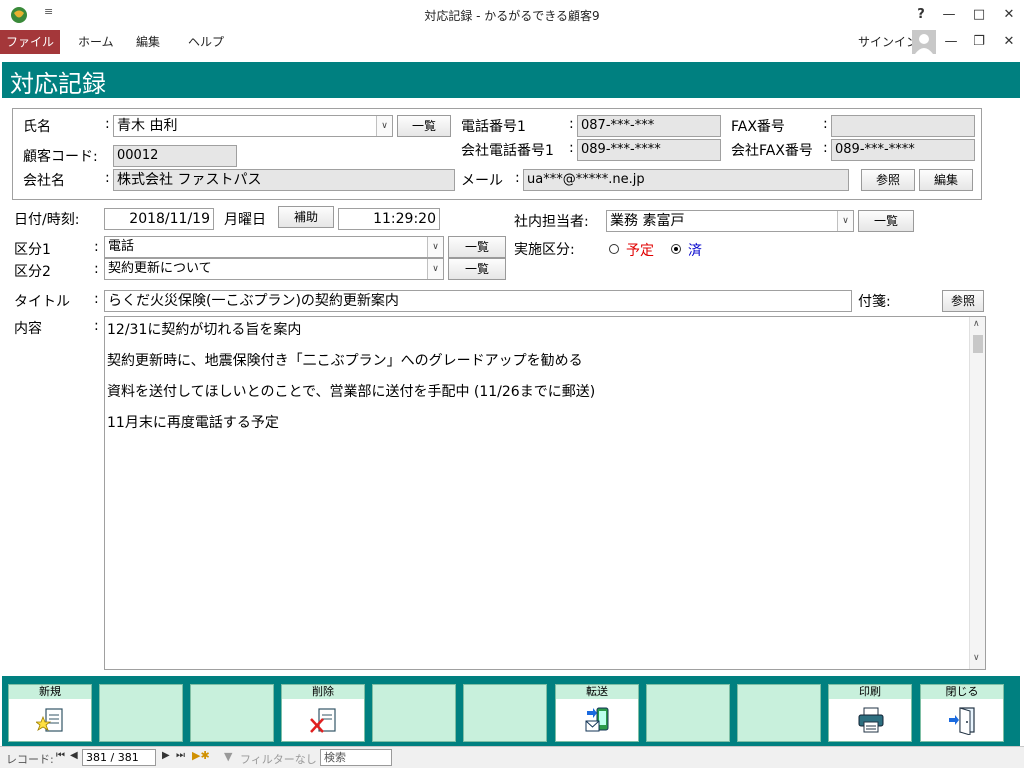  Describe the element at coordinates (193, 423) in the screenshot. I see `content-line-4: 11月末に再度電話する予定` at that location.